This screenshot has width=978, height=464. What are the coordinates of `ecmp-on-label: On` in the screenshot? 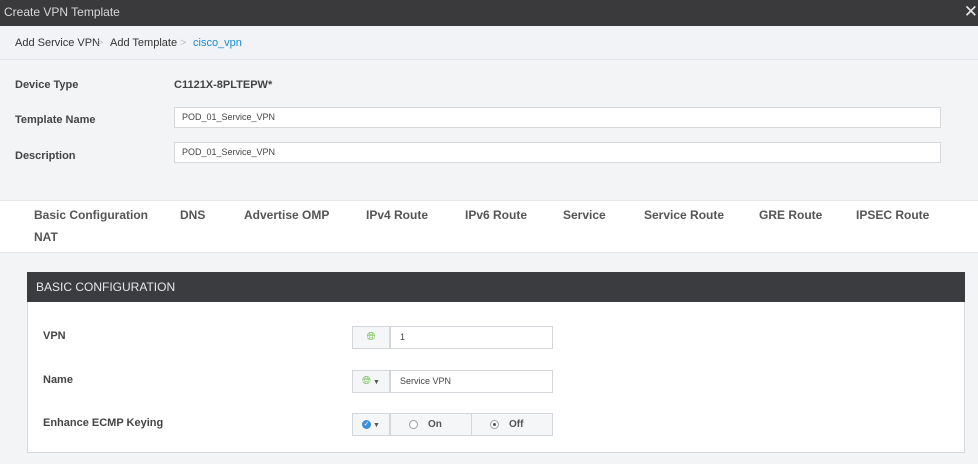 It's located at (435, 424).